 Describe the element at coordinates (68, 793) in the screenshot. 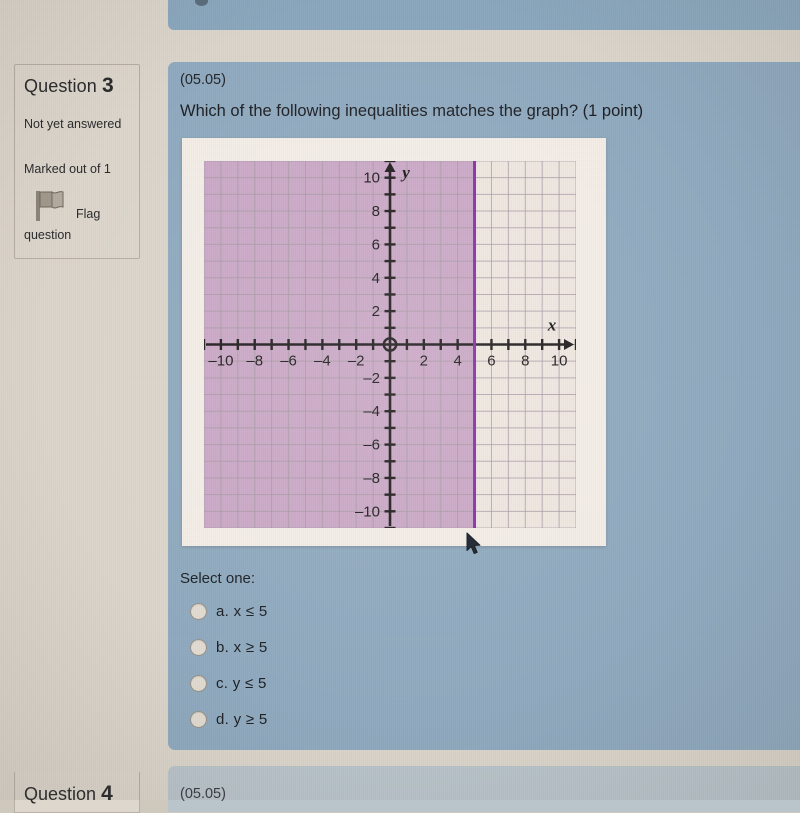

I see `next-question-heading: Question 4` at that location.